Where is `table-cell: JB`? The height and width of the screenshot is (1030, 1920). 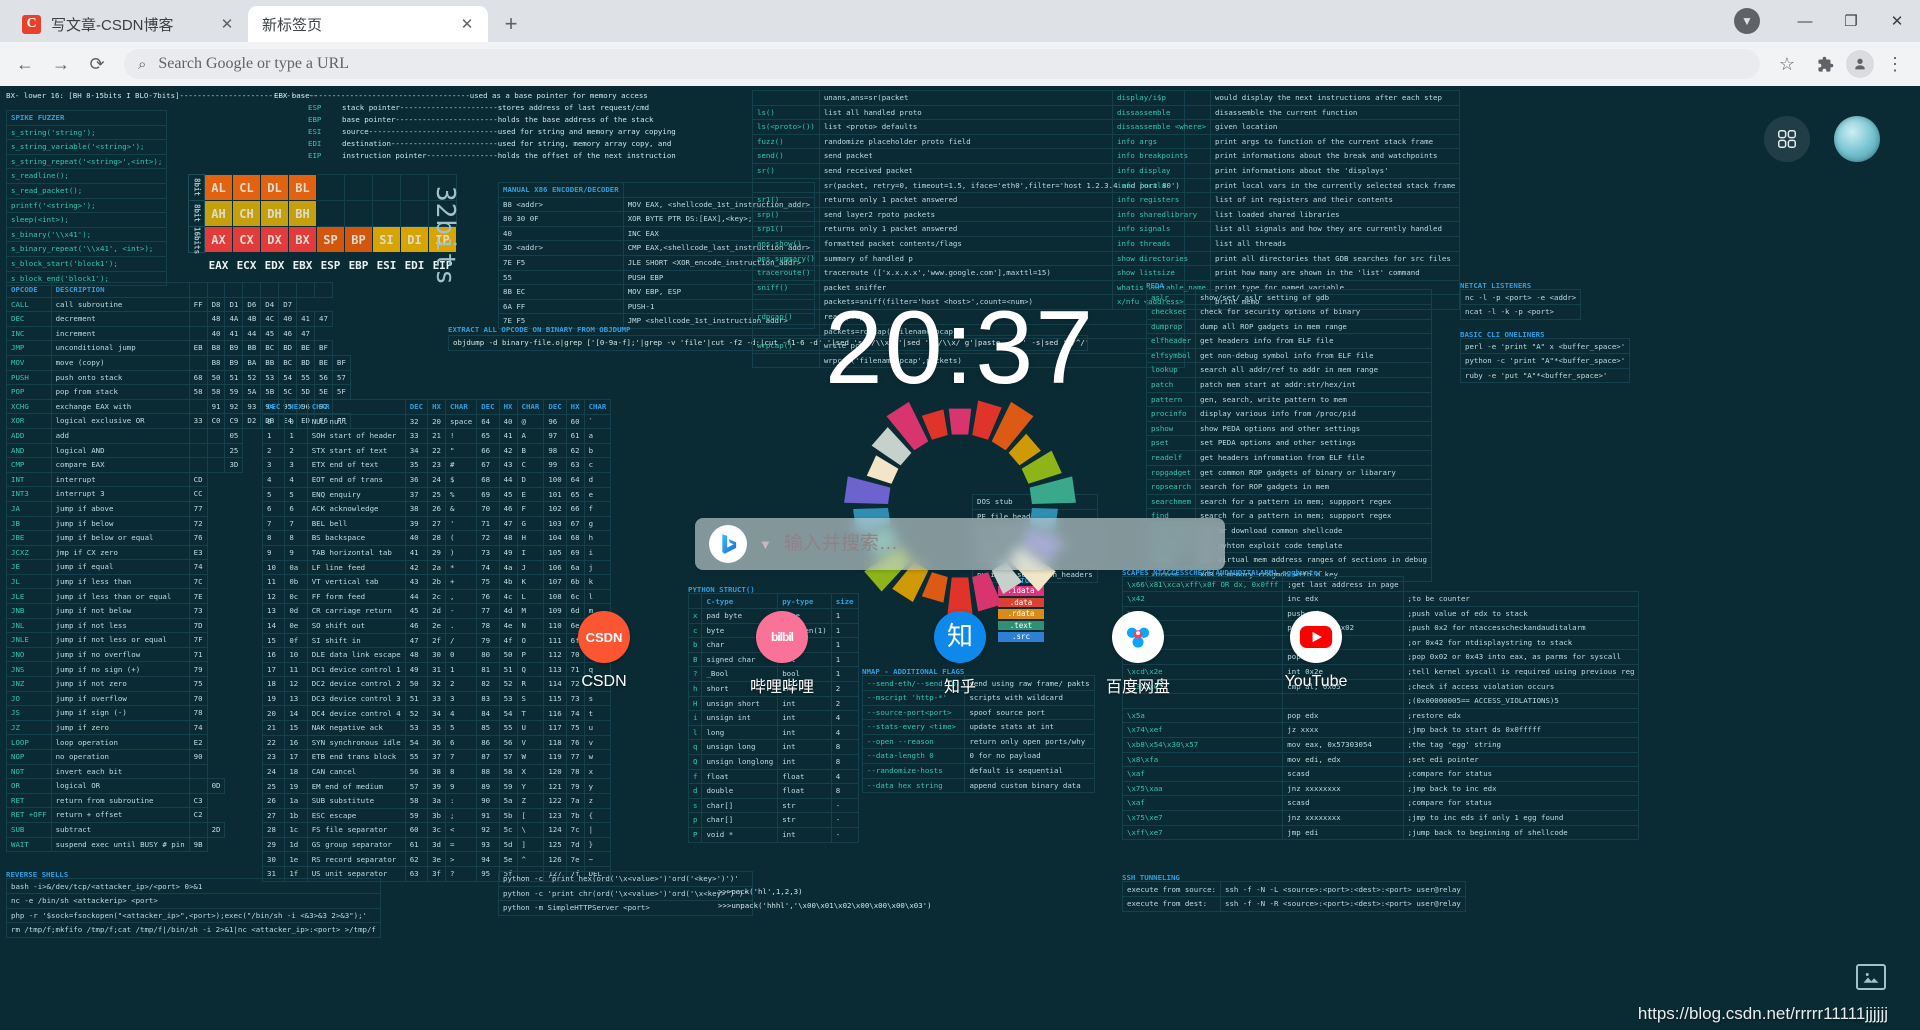 table-cell: JB is located at coordinates (29, 523).